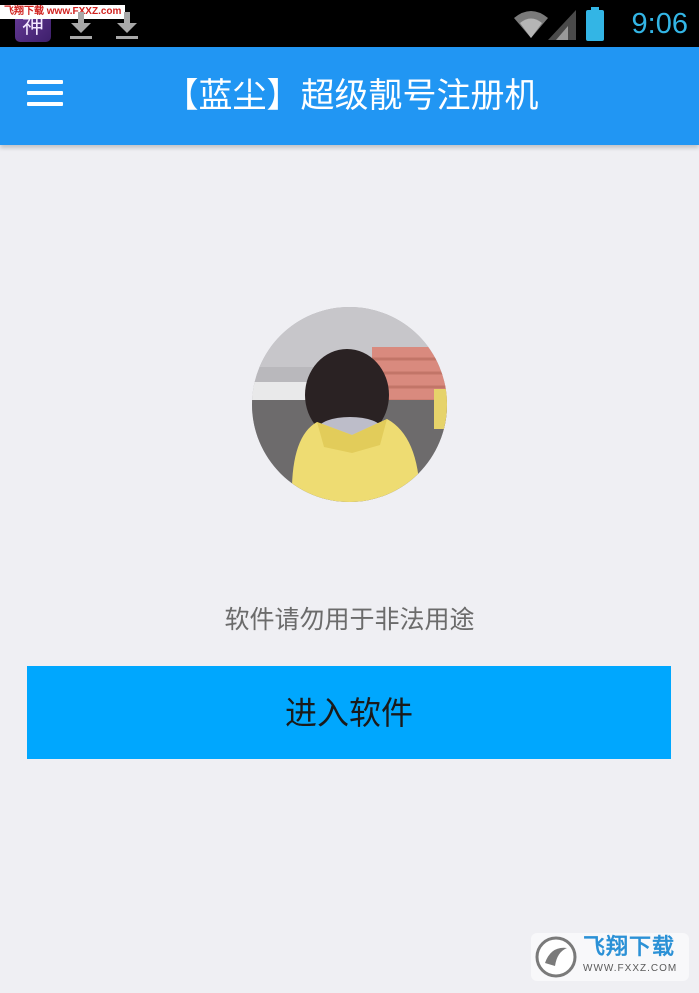 The width and height of the screenshot is (699, 993). What do you see at coordinates (629, 947) in the screenshot?
I see `watermark-title: 飞翔下载` at bounding box center [629, 947].